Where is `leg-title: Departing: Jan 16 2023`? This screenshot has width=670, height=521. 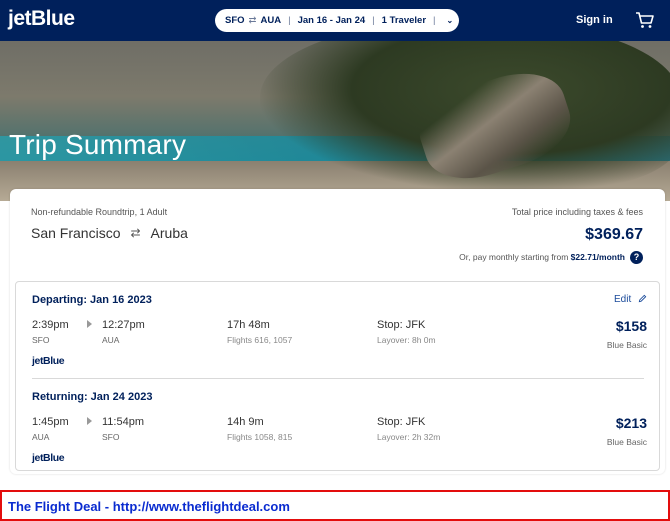 leg-title: Departing: Jan 16 2023 is located at coordinates (92, 300).